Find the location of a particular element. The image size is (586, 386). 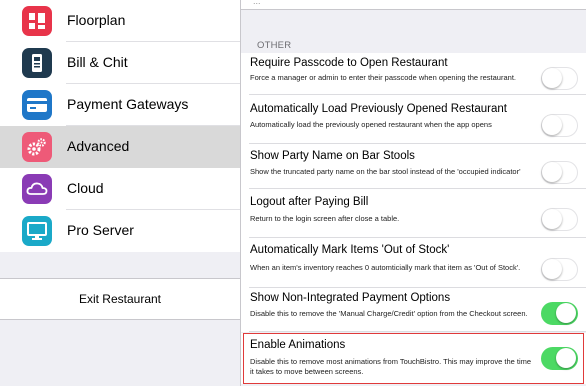

sidebar-item-payment-gateways: Payment Gateways is located at coordinates (120, 105).